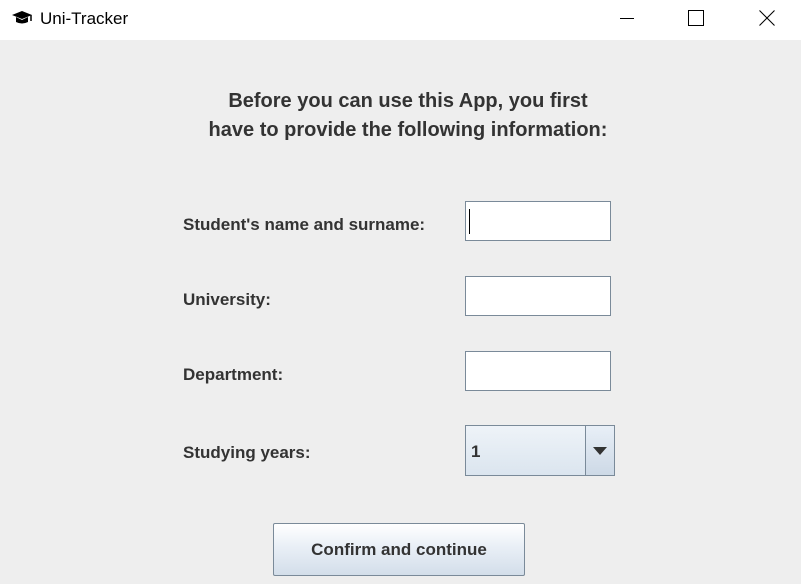 This screenshot has width=801, height=584. I want to click on minimize-button, so click(627, 18).